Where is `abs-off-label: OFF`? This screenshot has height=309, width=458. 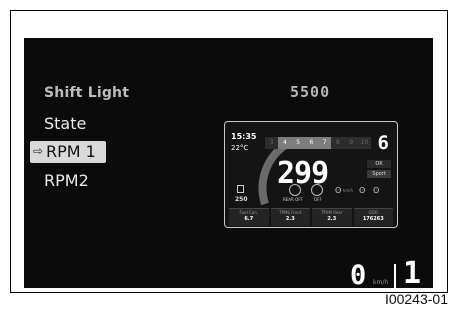 abs-off-label: OFF is located at coordinates (318, 199).